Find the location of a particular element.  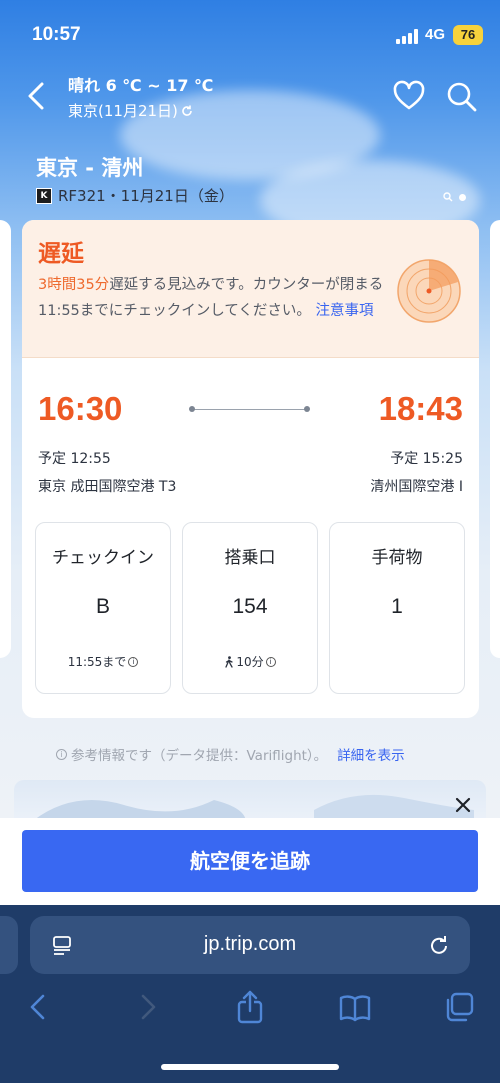

scheduled-departure: 予定 12:55 is located at coordinates (74, 459).